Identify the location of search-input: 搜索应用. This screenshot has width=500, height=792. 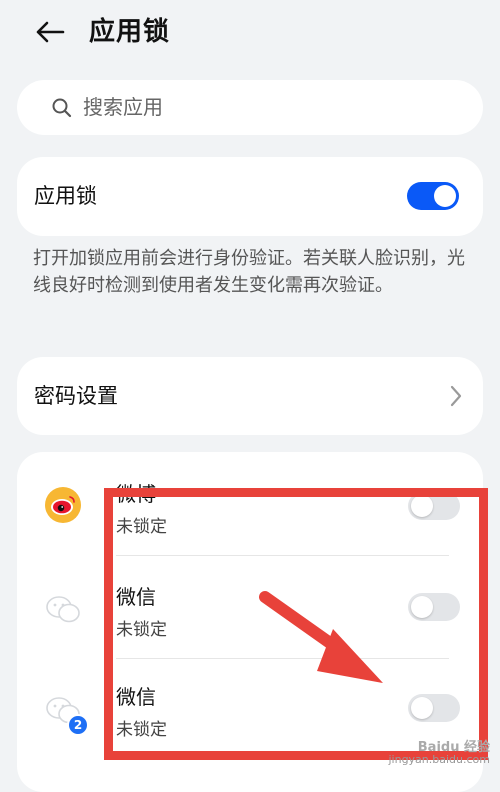
(123, 107).